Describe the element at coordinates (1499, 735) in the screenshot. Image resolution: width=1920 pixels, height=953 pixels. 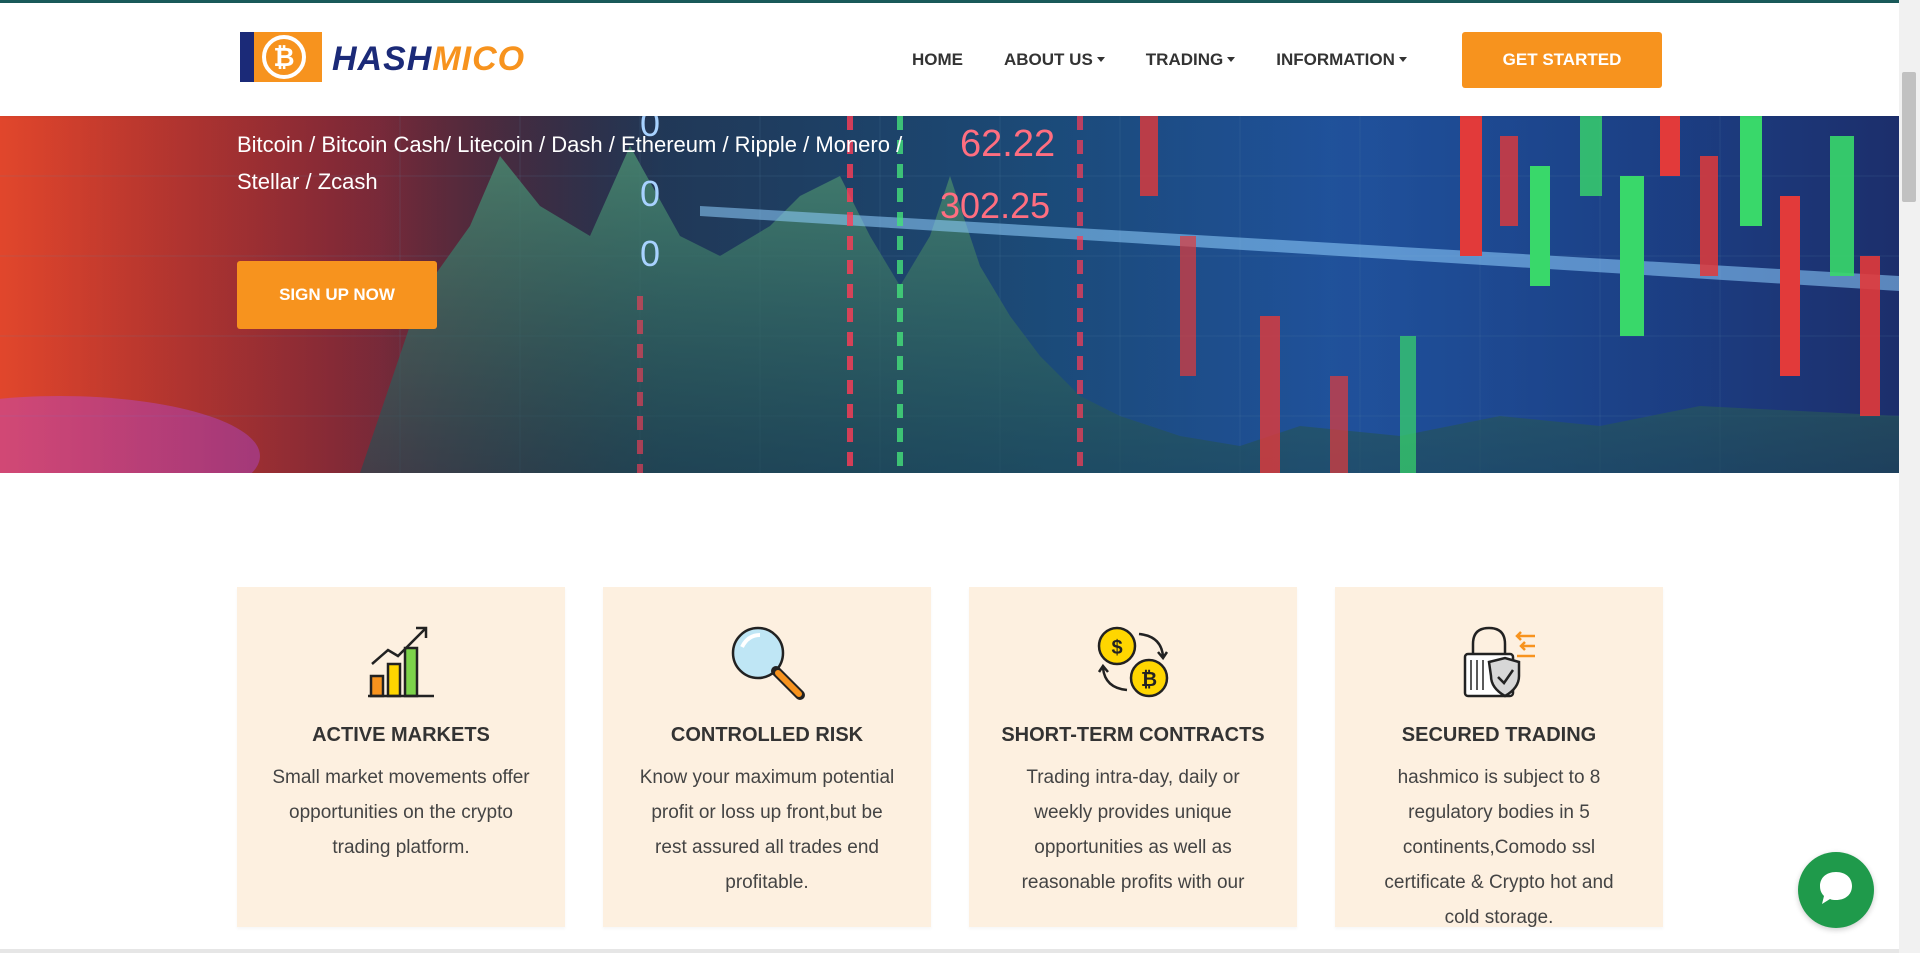
I see `feature-title: SECURED TRADING` at that location.